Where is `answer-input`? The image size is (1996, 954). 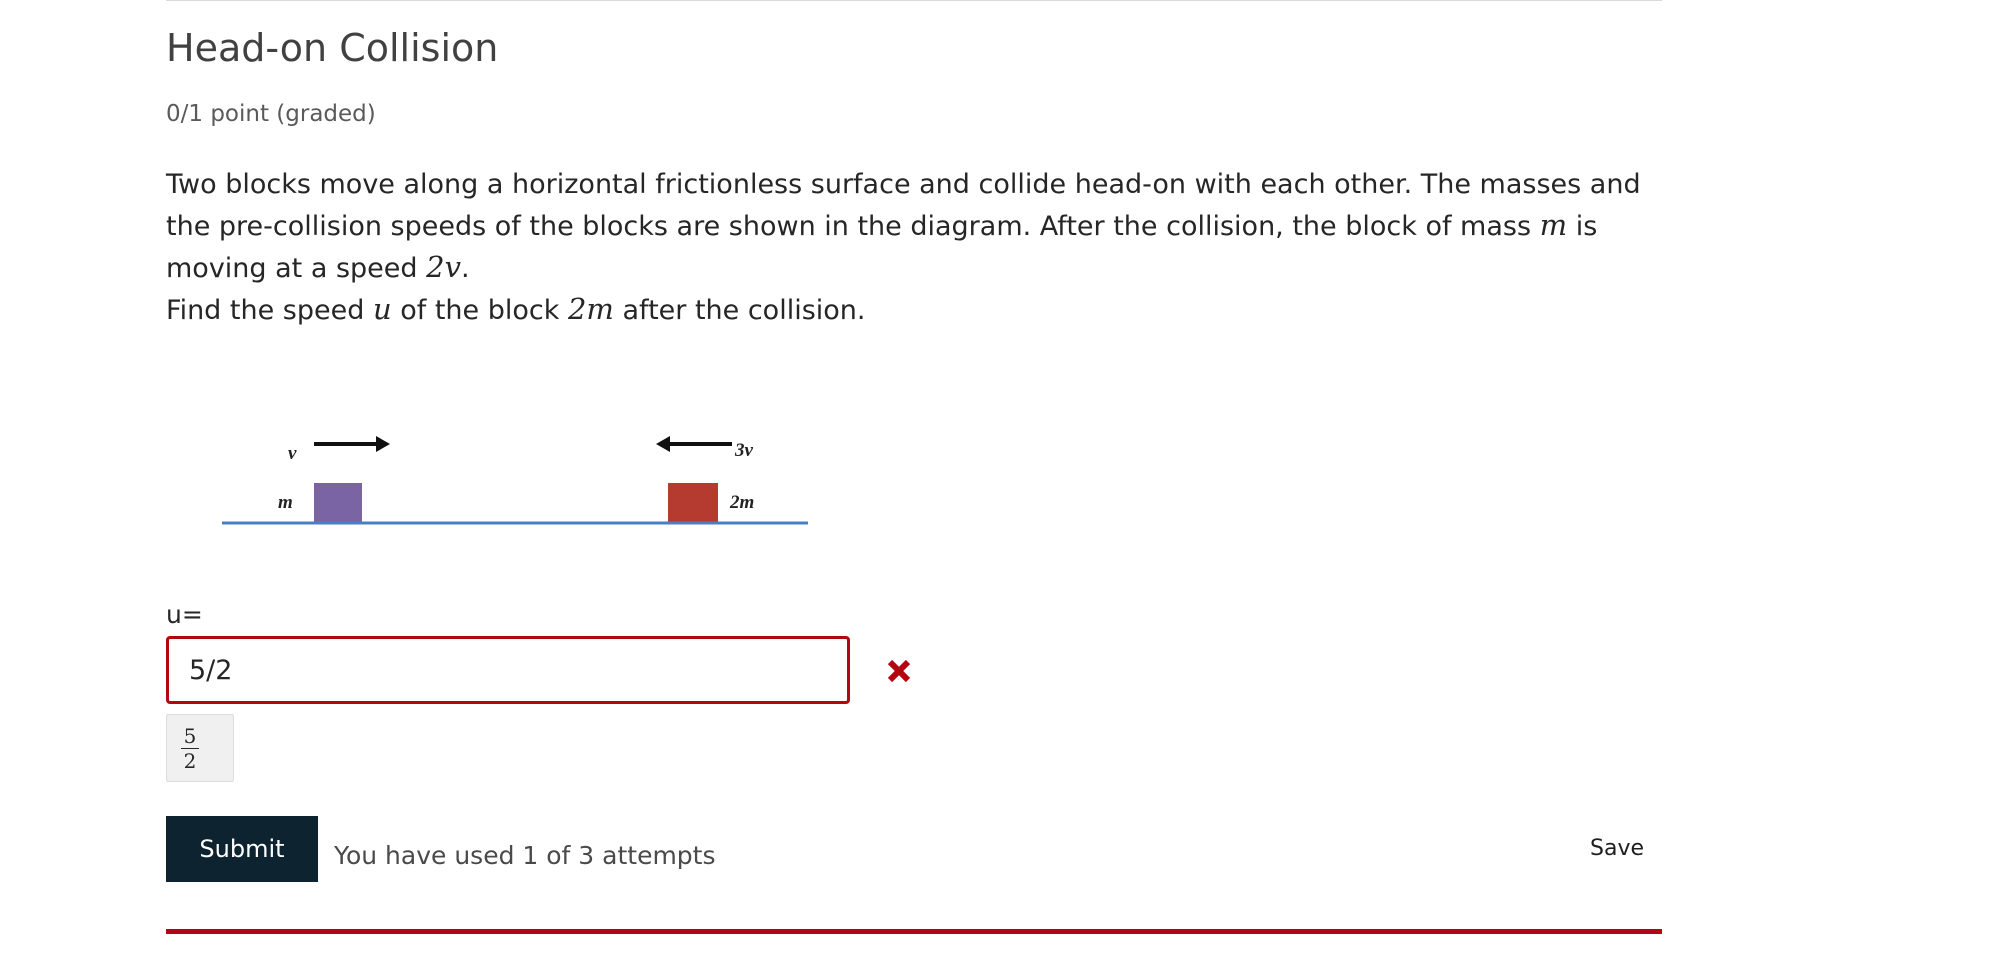
answer-input is located at coordinates (508, 670).